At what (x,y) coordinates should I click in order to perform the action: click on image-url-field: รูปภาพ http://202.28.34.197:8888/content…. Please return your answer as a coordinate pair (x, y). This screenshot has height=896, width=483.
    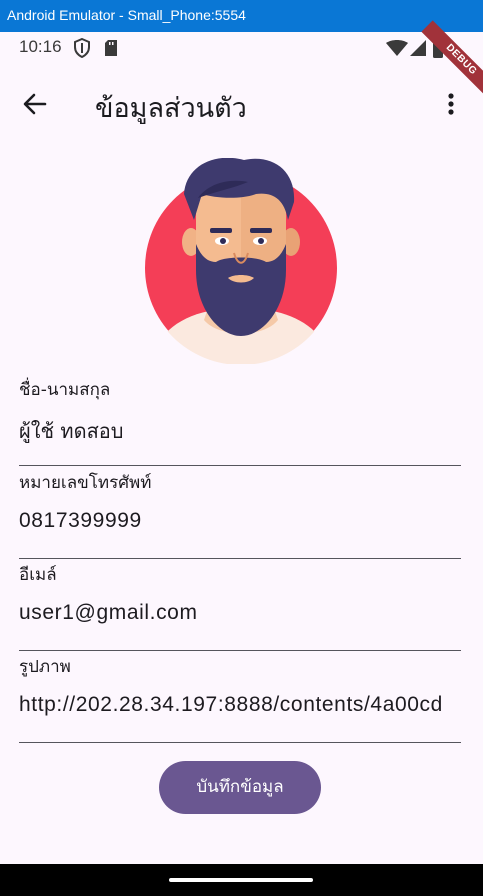
    Looking at the image, I should click on (240, 698).